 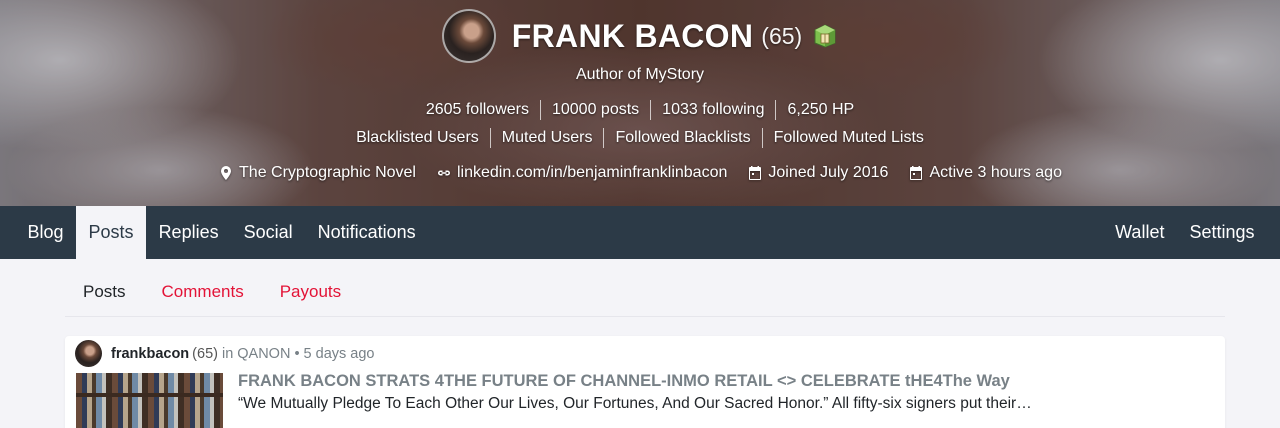 I want to click on joined-item: Joined July 2016, so click(x=817, y=173).